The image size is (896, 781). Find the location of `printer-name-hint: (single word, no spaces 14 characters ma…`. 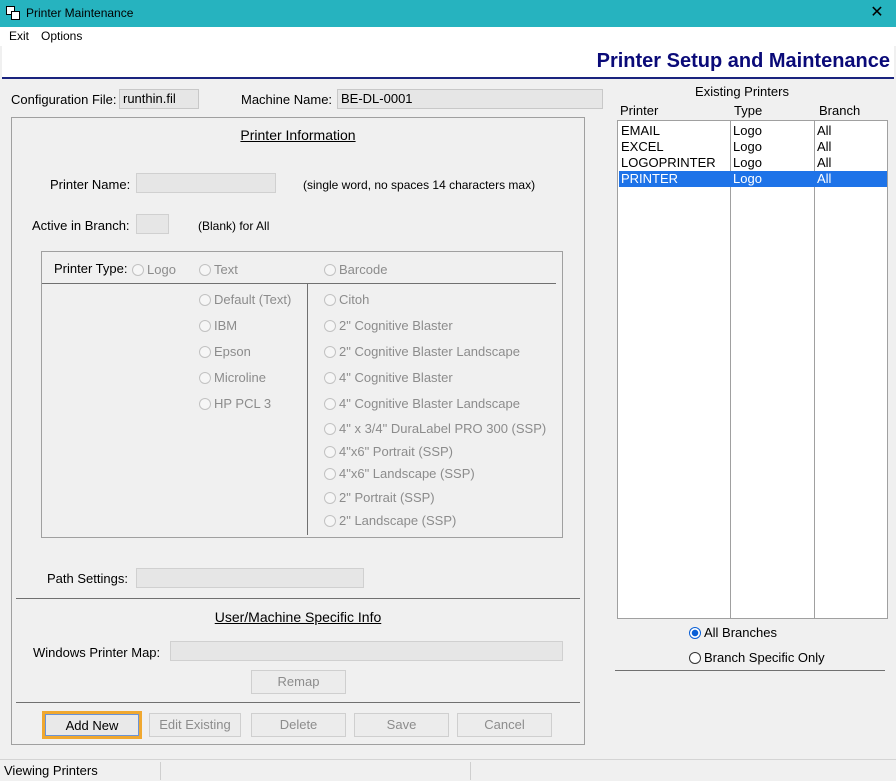

printer-name-hint: (single word, no spaces 14 characters ma… is located at coordinates (419, 185).